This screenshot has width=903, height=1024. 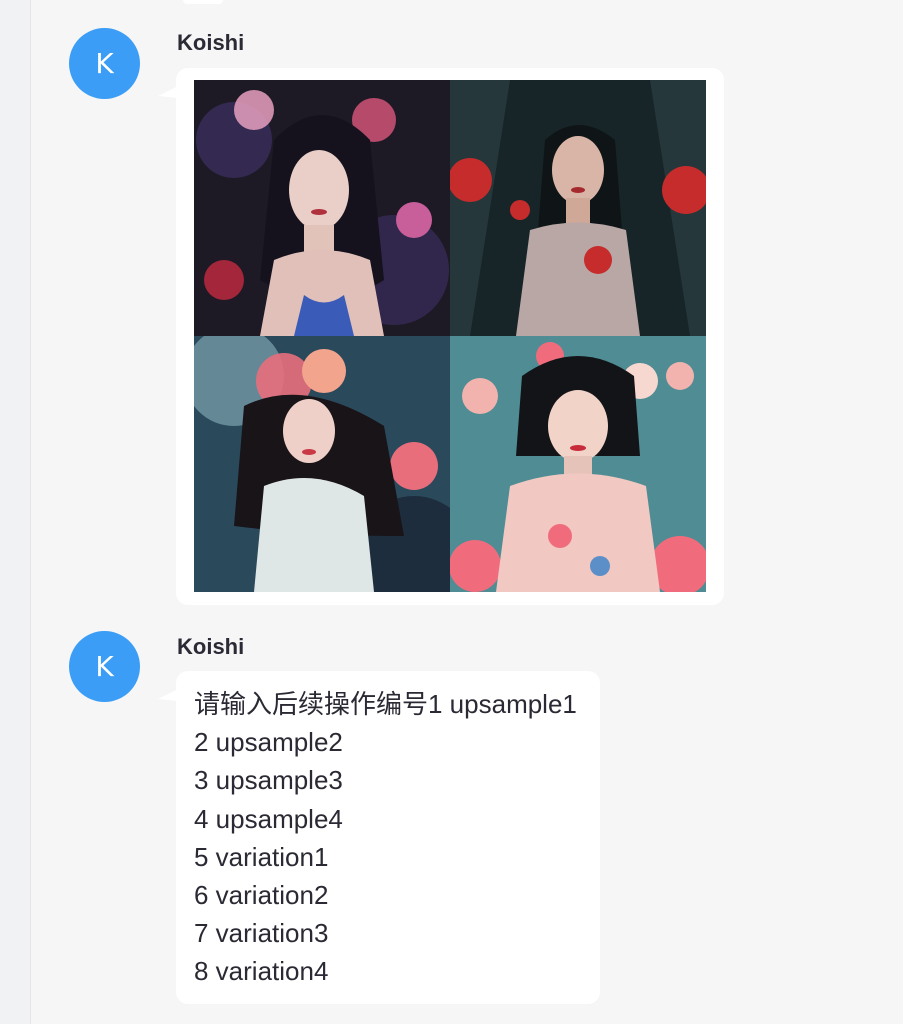 I want to click on sidebar-edge, so click(x=15, y=512).